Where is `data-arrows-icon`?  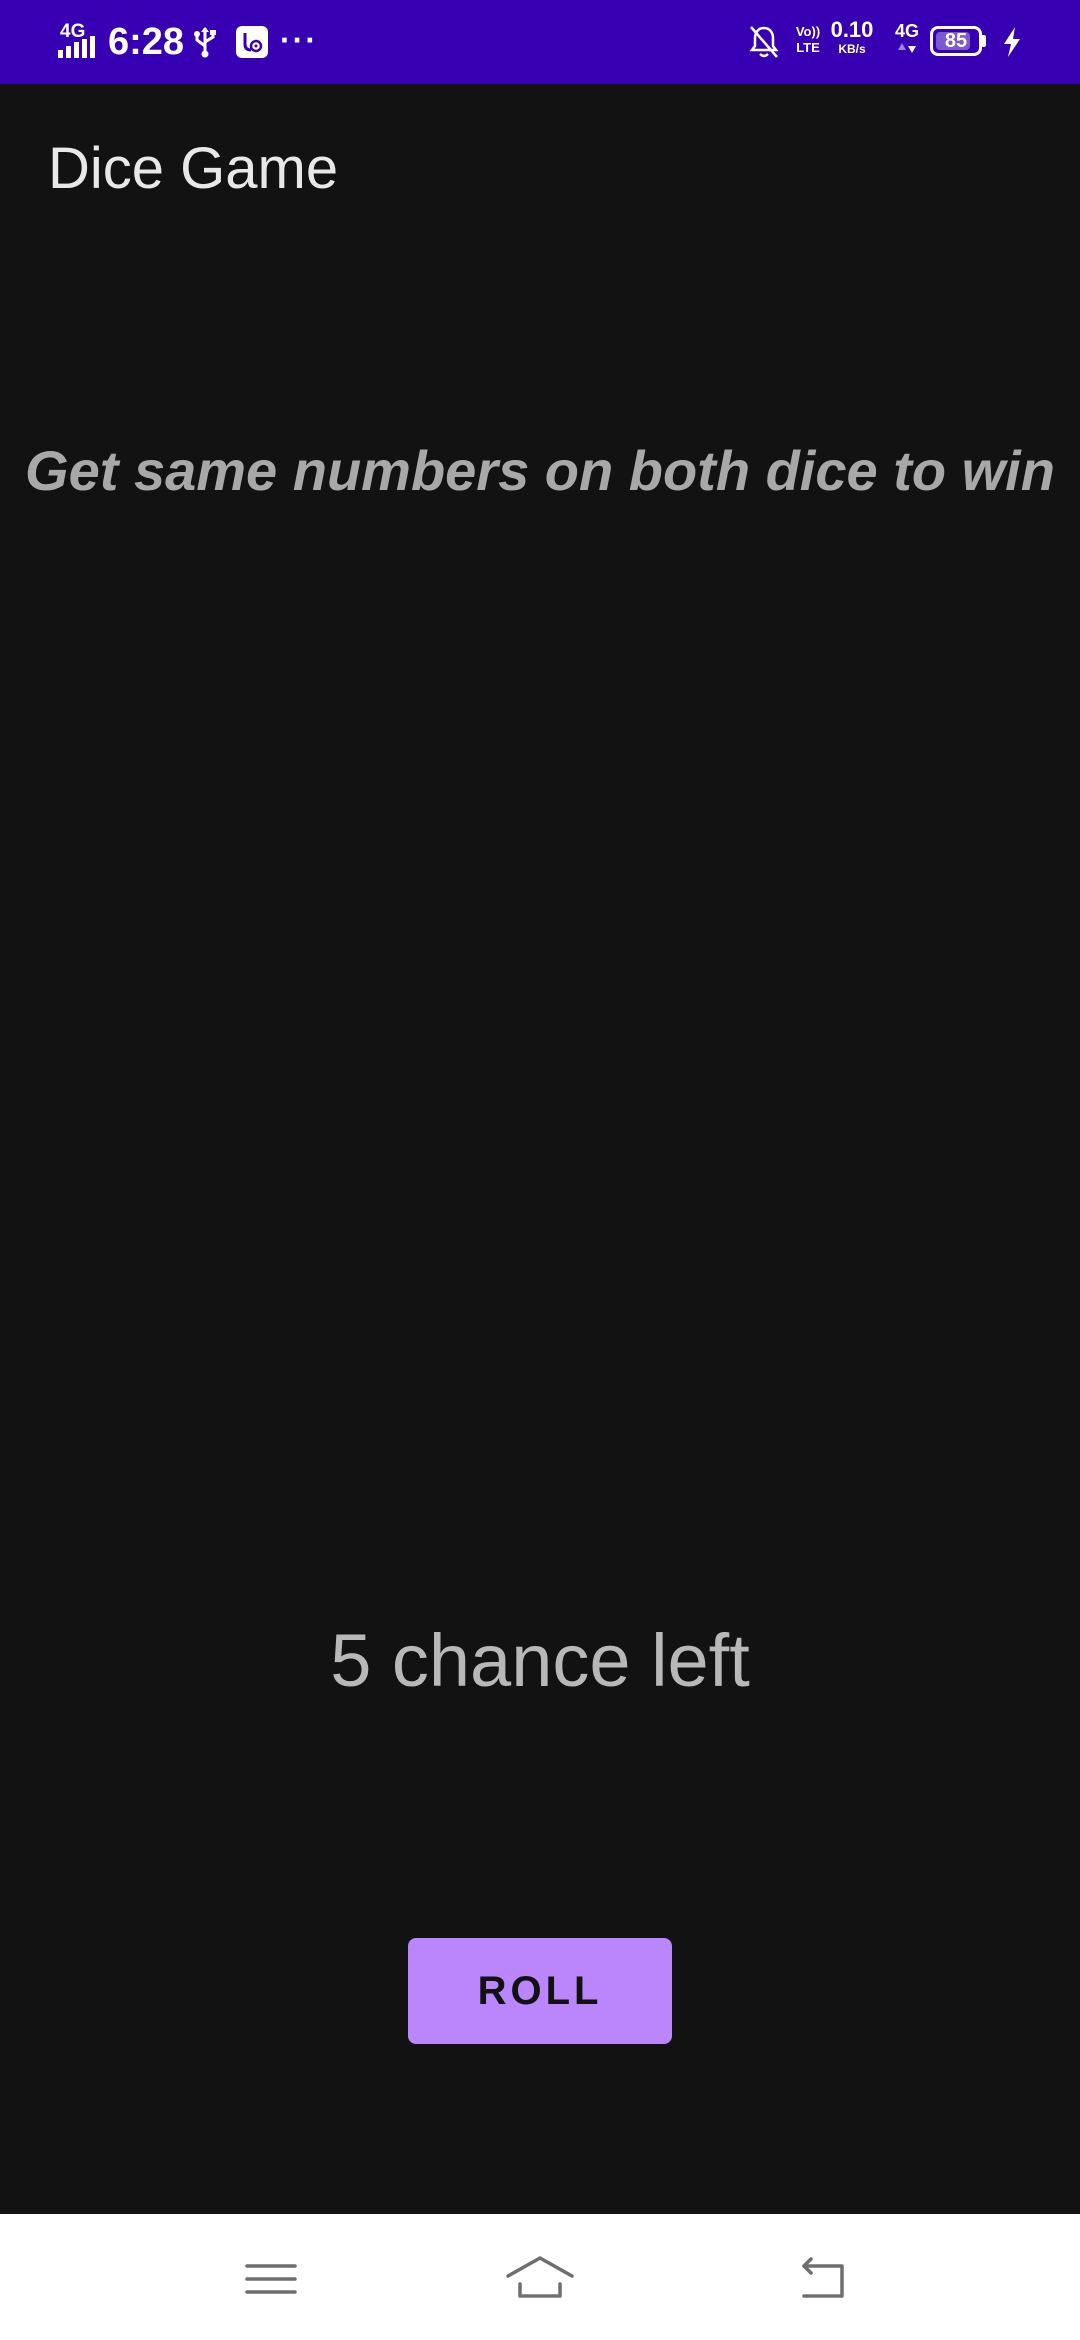 data-arrows-icon is located at coordinates (907, 48).